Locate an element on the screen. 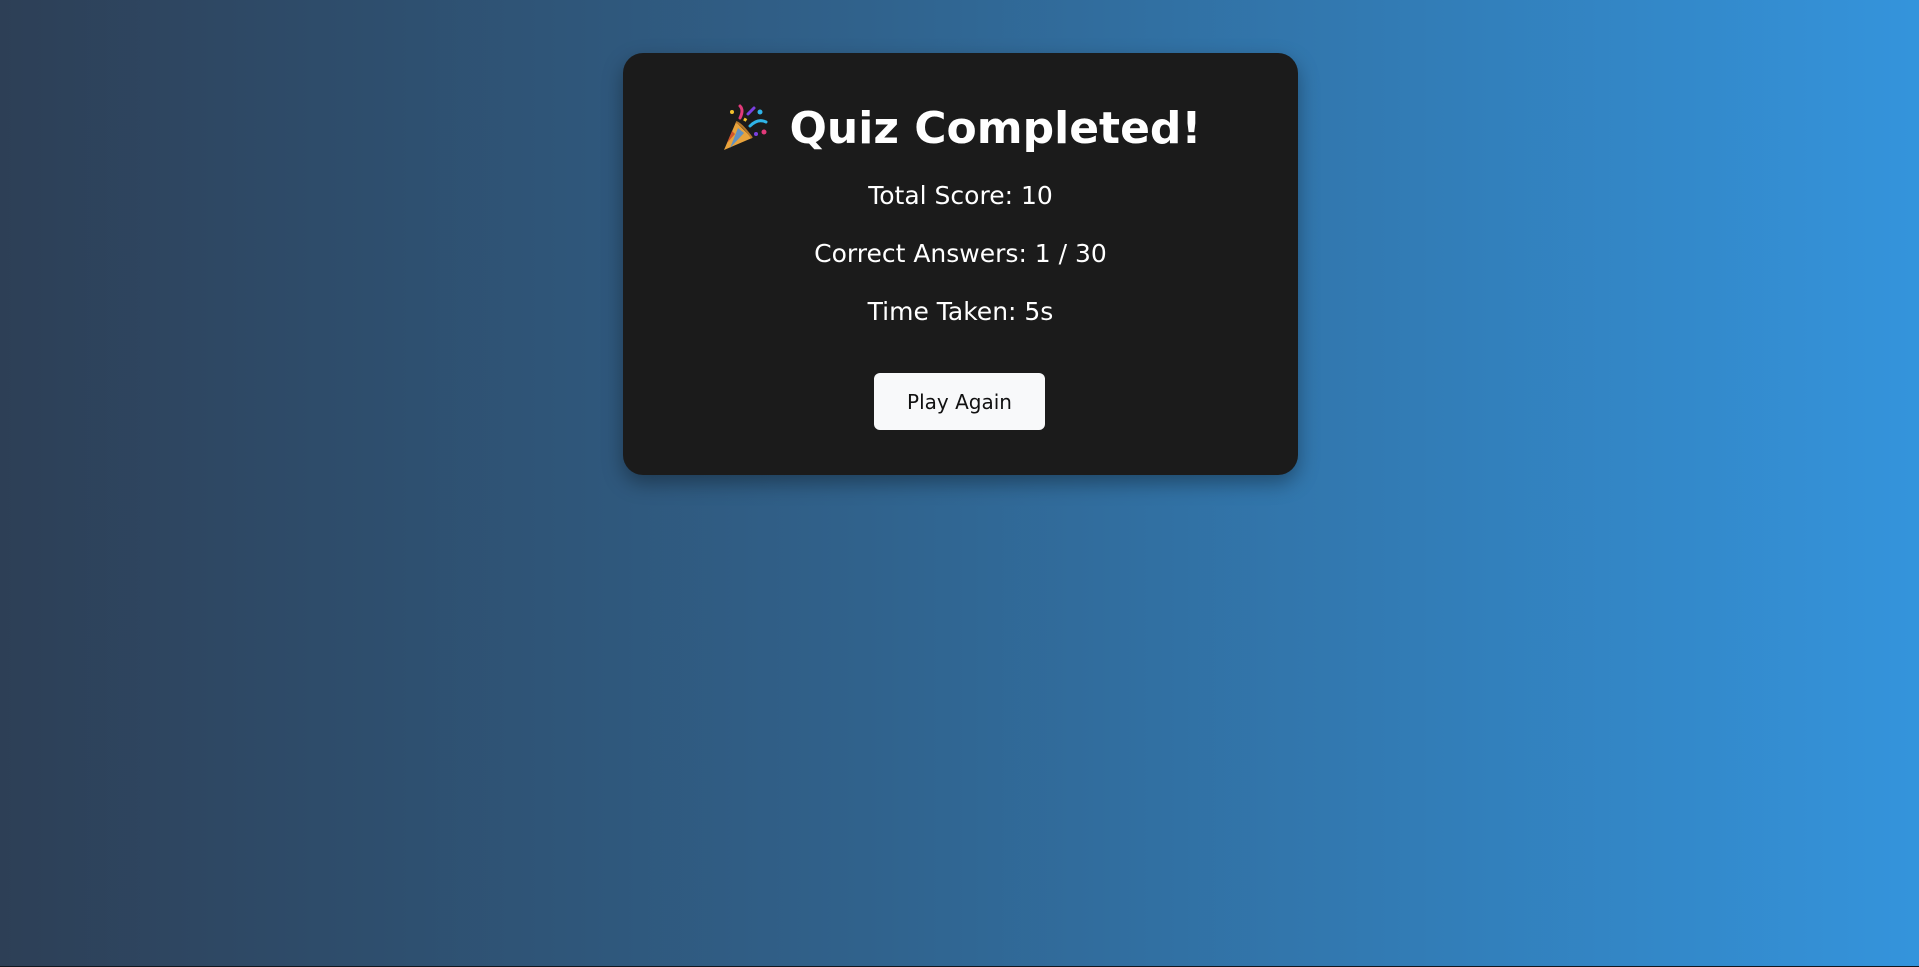 The width and height of the screenshot is (1919, 967). results-title-row: Quiz Completed! is located at coordinates (960, 129).